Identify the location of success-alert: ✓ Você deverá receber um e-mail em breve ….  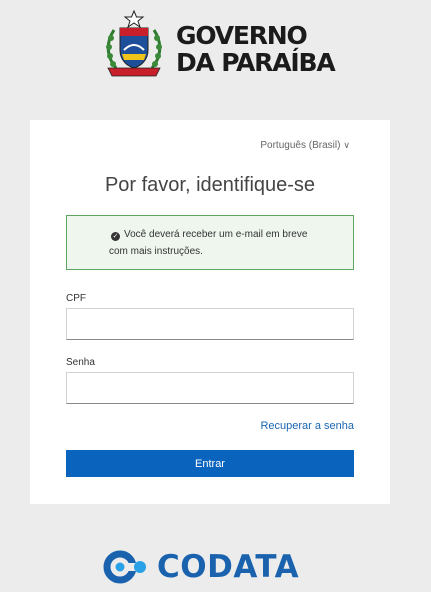
(210, 242).